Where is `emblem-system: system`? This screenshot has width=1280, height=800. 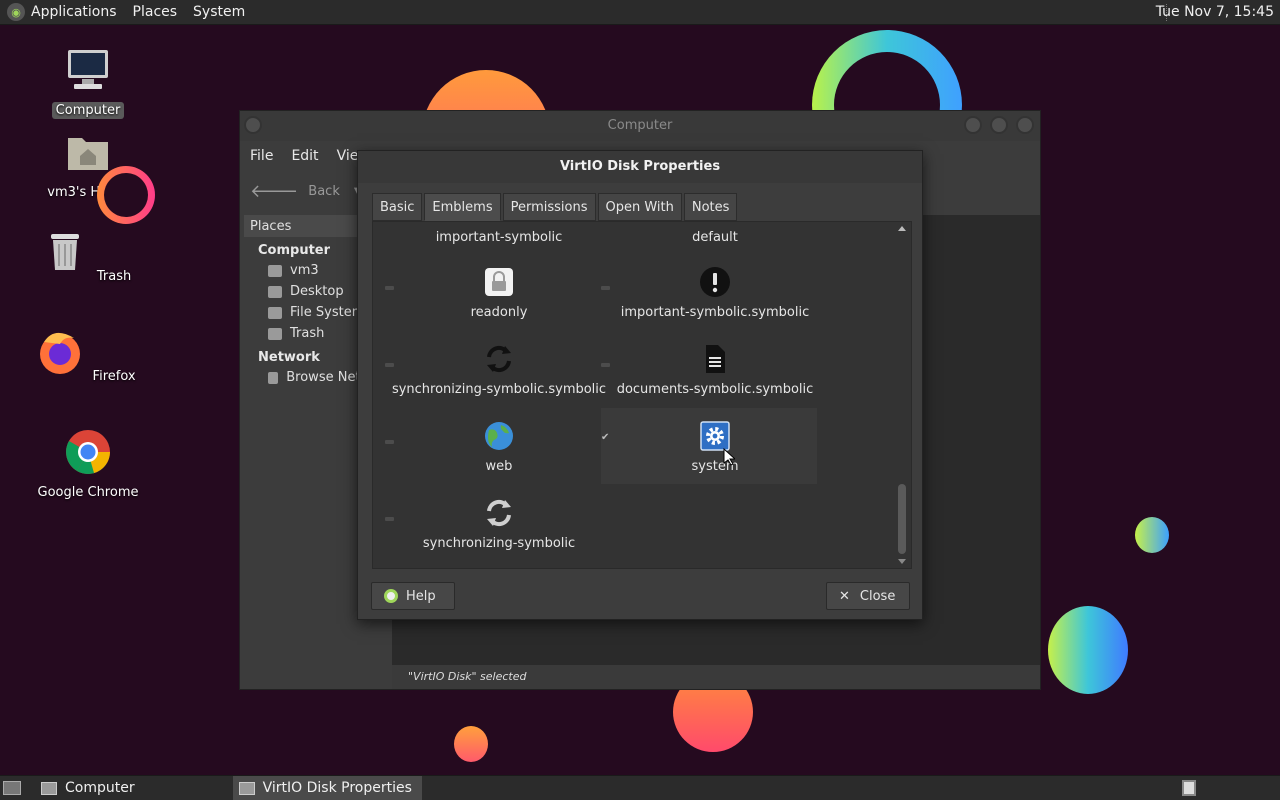 emblem-system: system is located at coordinates (715, 447).